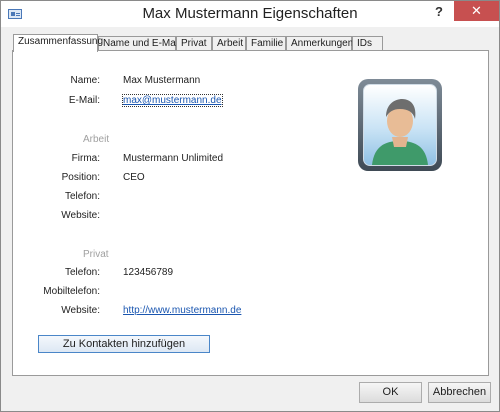 Image resolution: width=500 pixels, height=412 pixels. I want to click on tab-arbeit: Arbeit, so click(229, 43).